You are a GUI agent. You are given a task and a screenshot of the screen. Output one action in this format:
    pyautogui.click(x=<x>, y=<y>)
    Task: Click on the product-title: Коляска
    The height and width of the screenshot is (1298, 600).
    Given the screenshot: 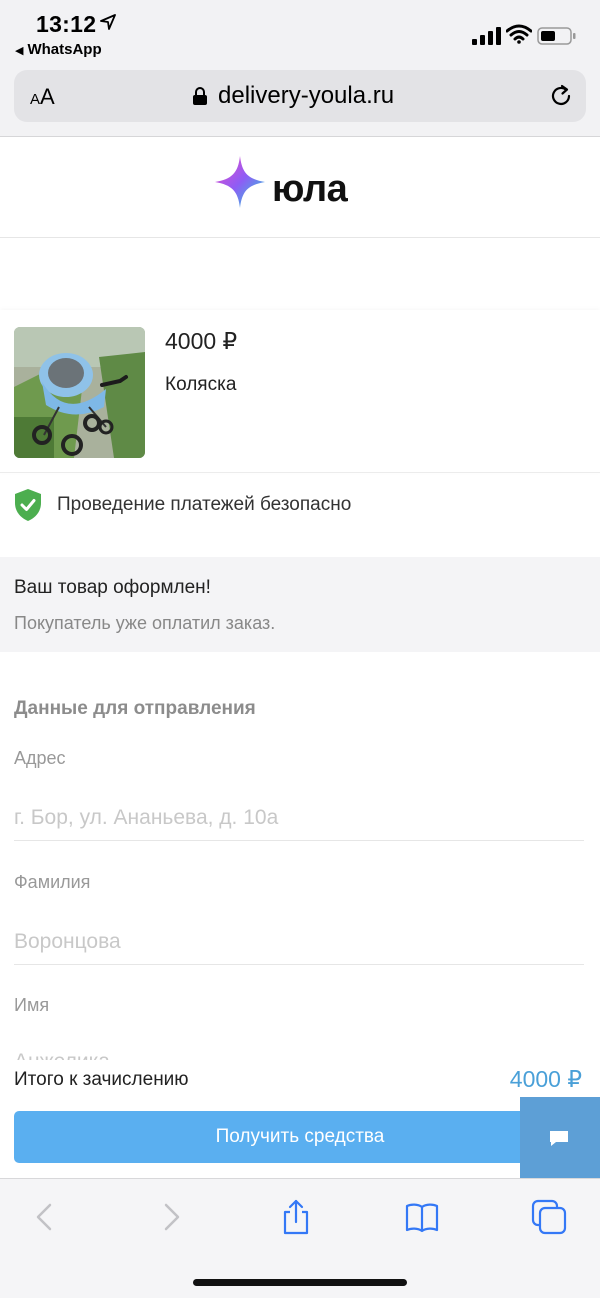 What is the action you would take?
    pyautogui.click(x=201, y=384)
    